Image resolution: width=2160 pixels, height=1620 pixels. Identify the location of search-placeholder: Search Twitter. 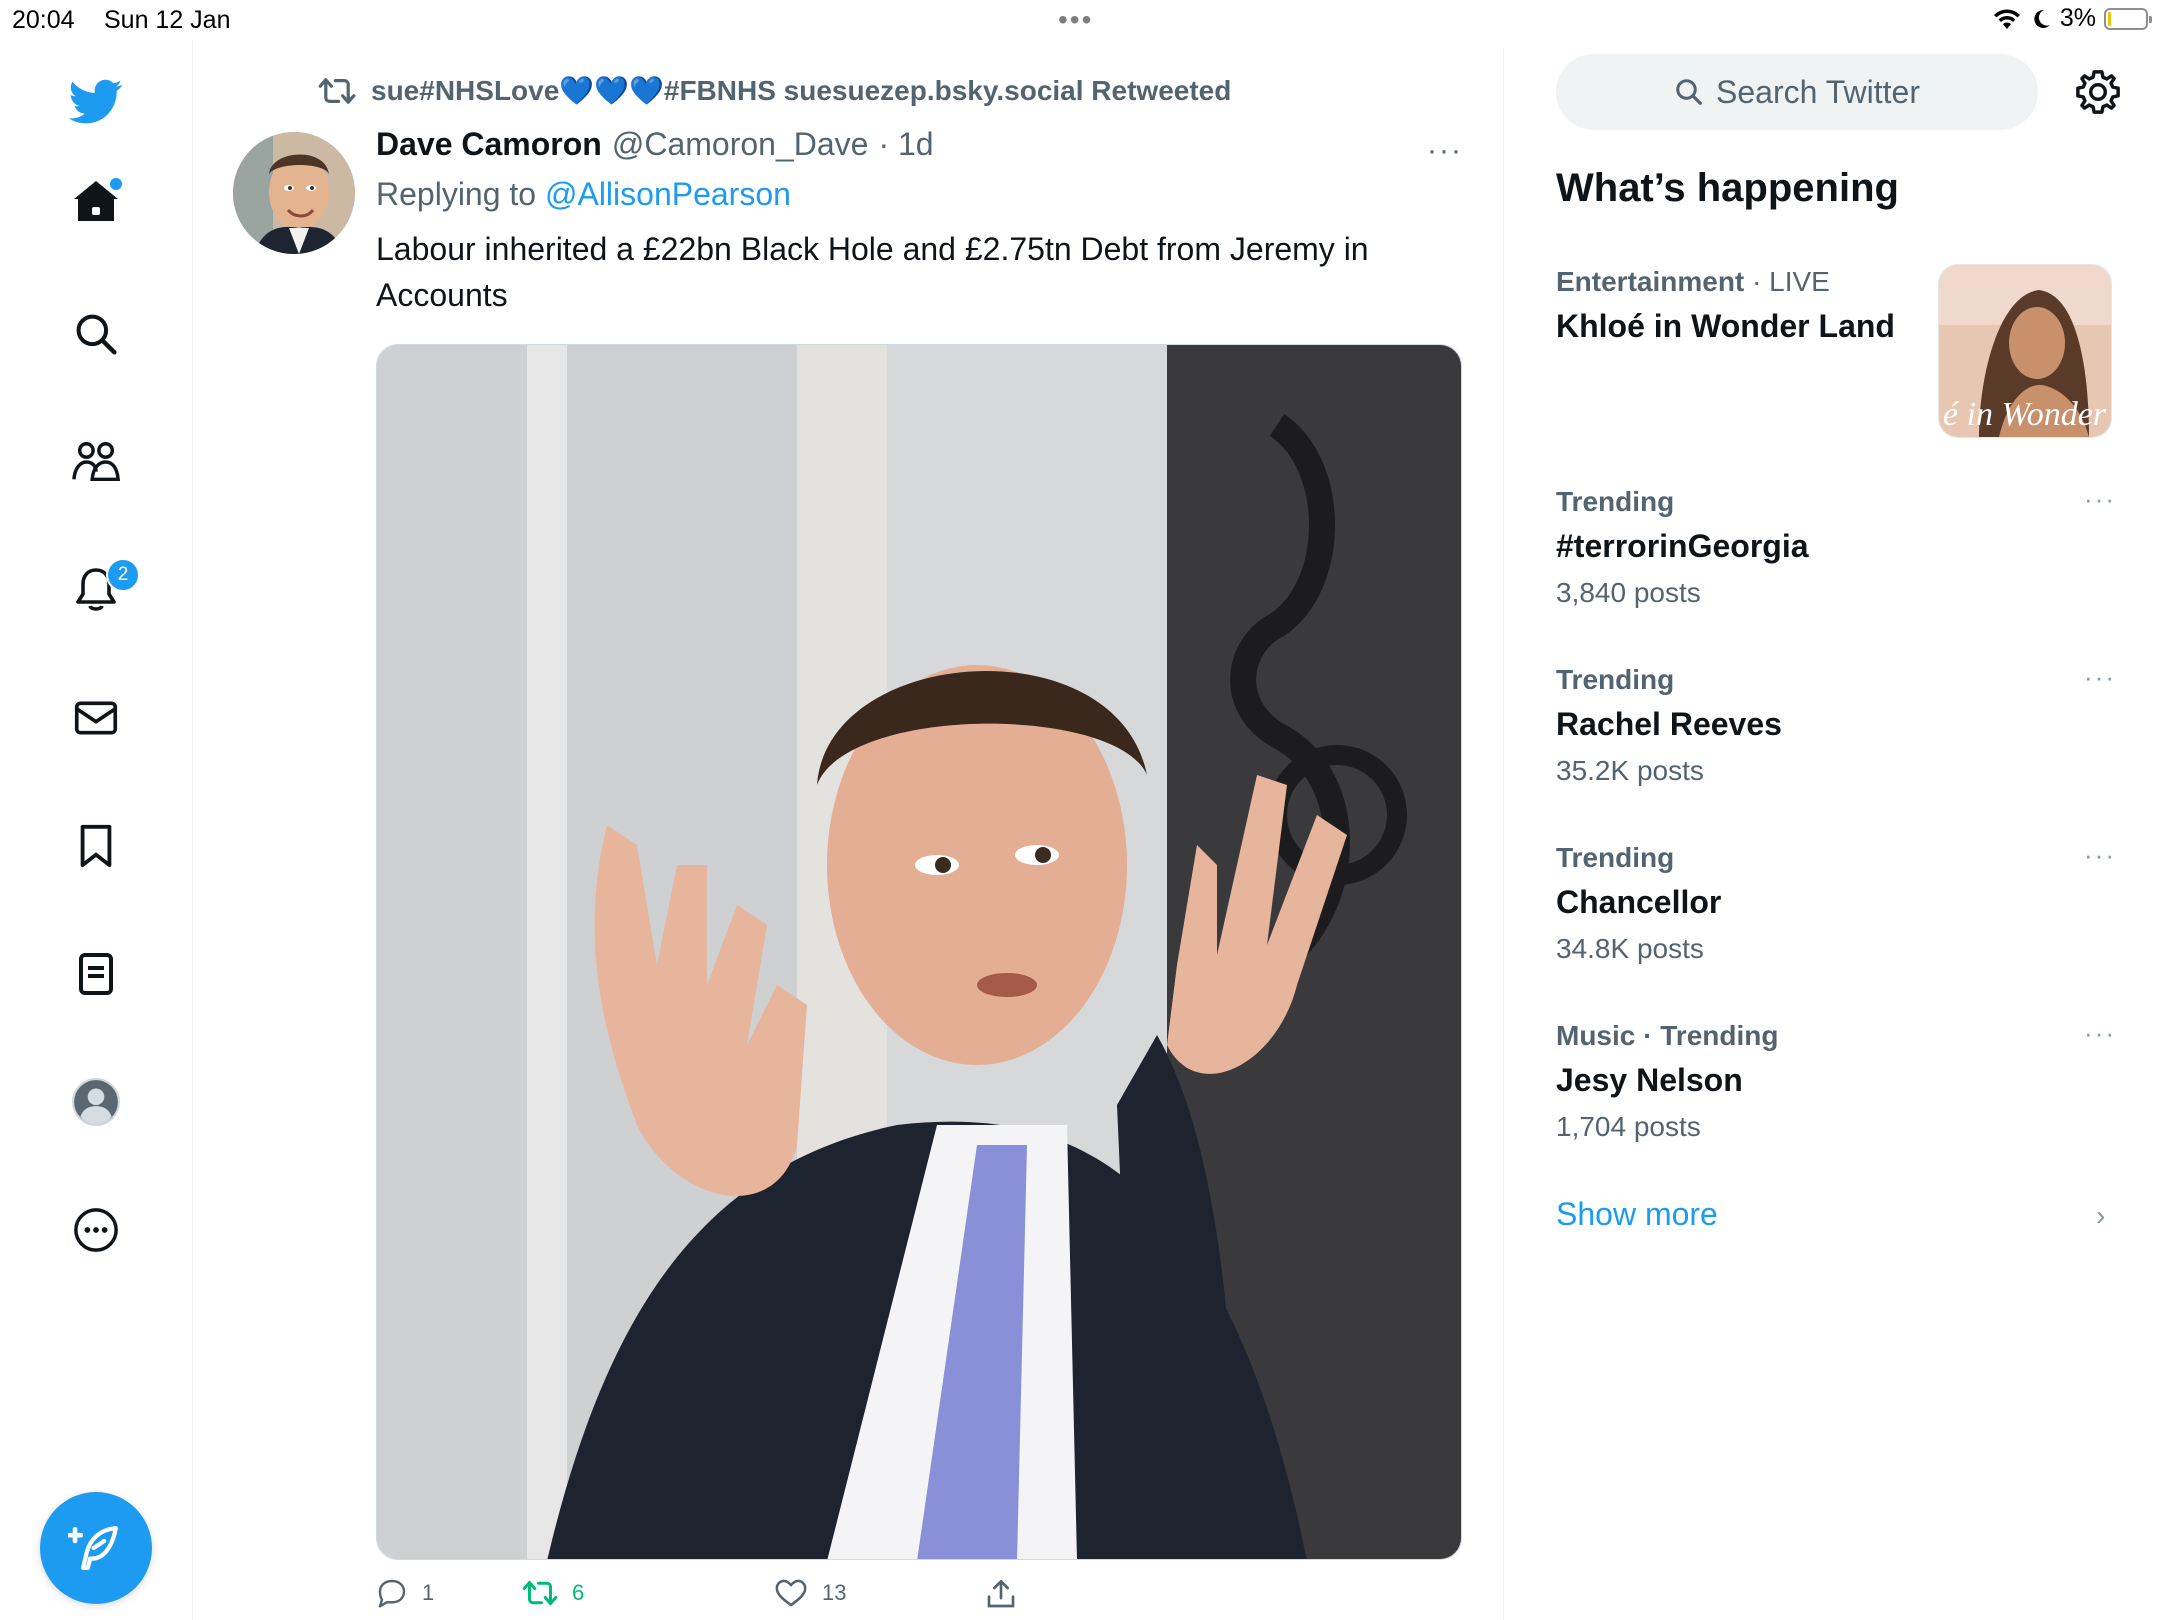
(1818, 91).